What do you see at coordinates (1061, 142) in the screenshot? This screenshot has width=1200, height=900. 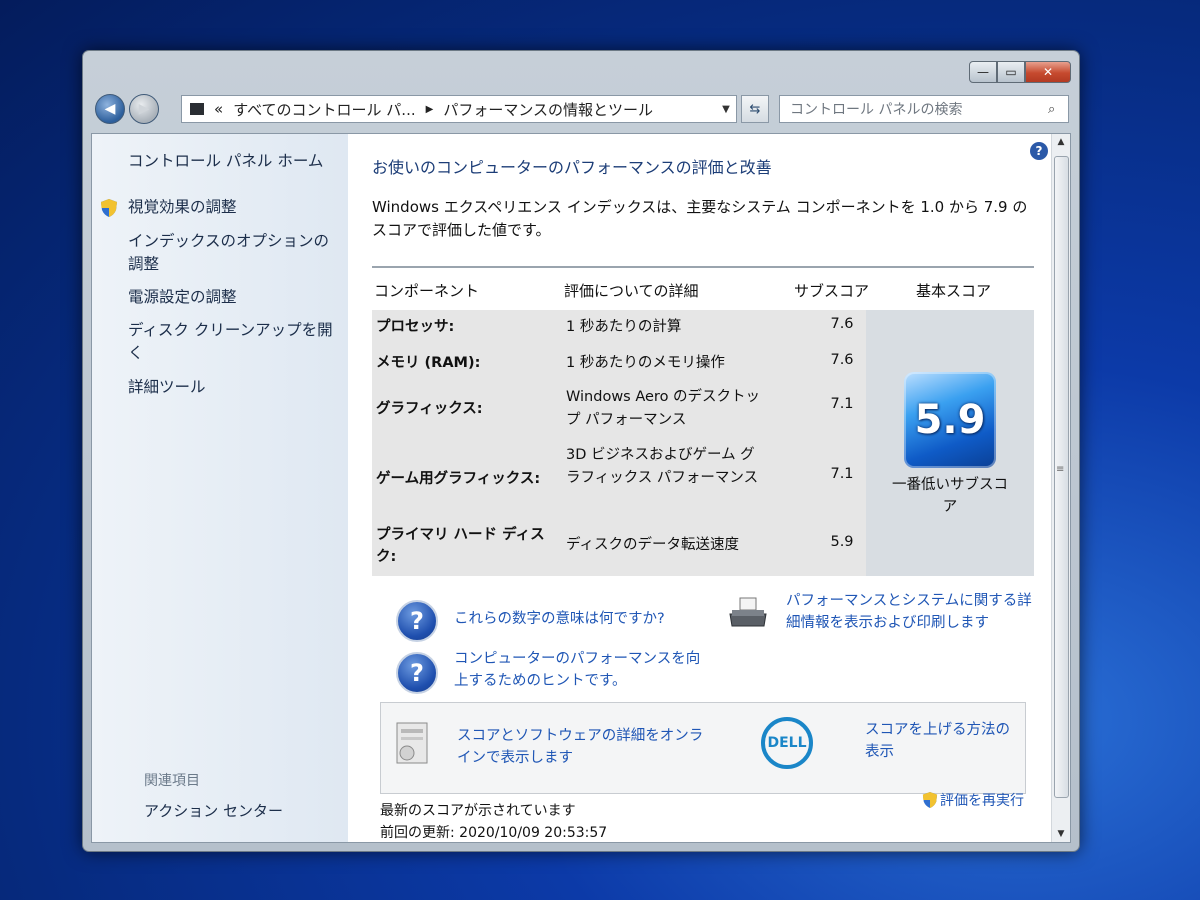 I see `scroll-up-icon: ▲` at bounding box center [1061, 142].